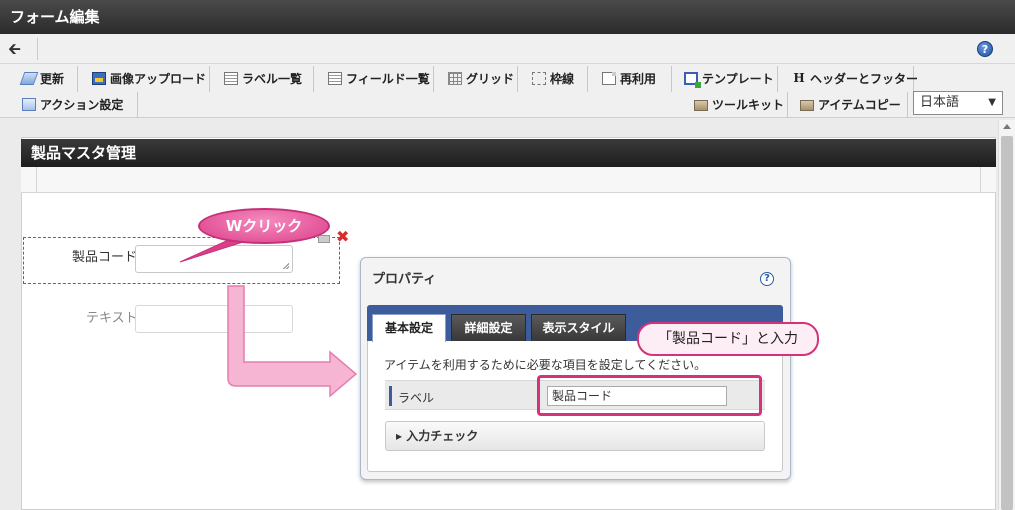 Image resolution: width=1015 pixels, height=510 pixels. I want to click on input-highlight, so click(649, 395).